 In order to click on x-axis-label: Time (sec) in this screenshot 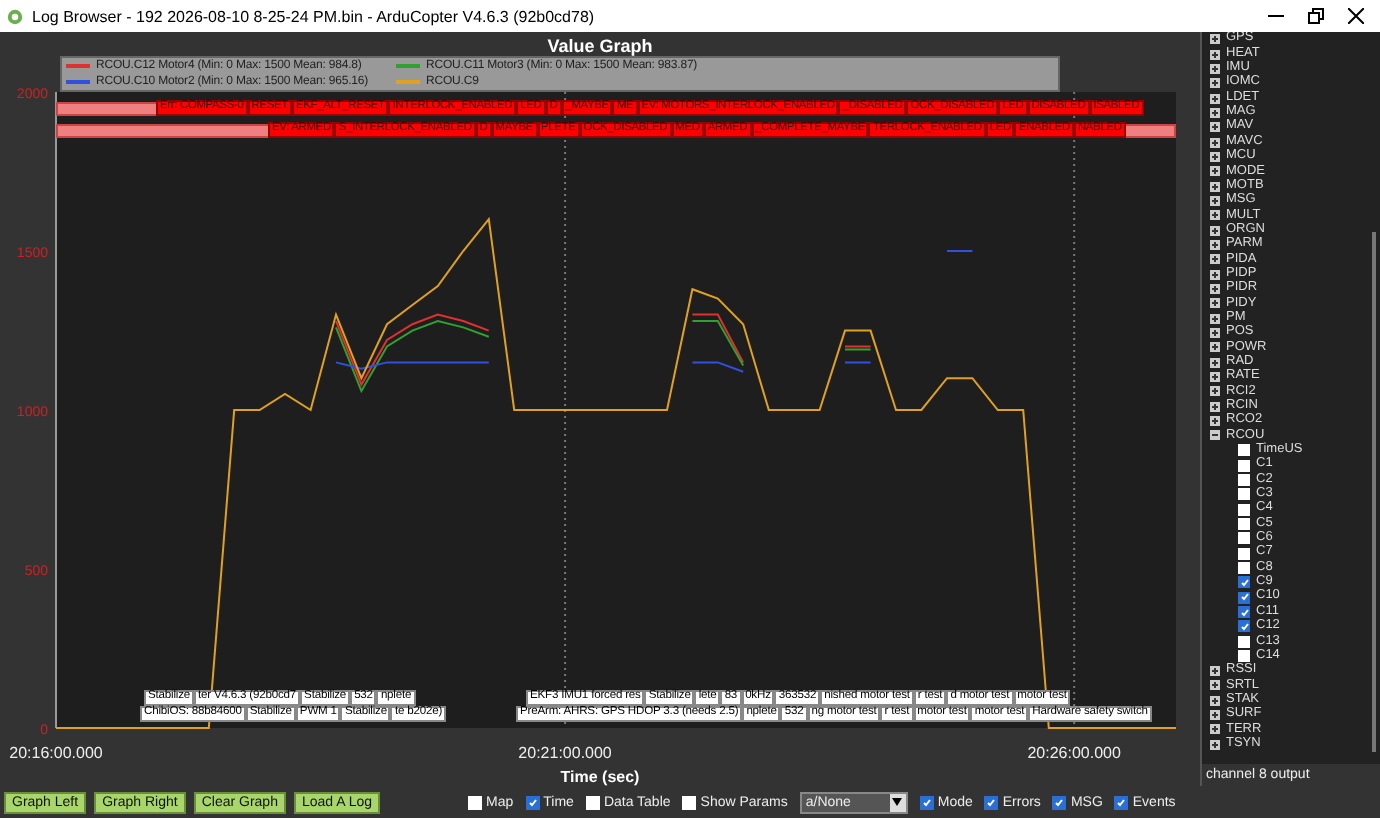, I will do `click(600, 777)`.